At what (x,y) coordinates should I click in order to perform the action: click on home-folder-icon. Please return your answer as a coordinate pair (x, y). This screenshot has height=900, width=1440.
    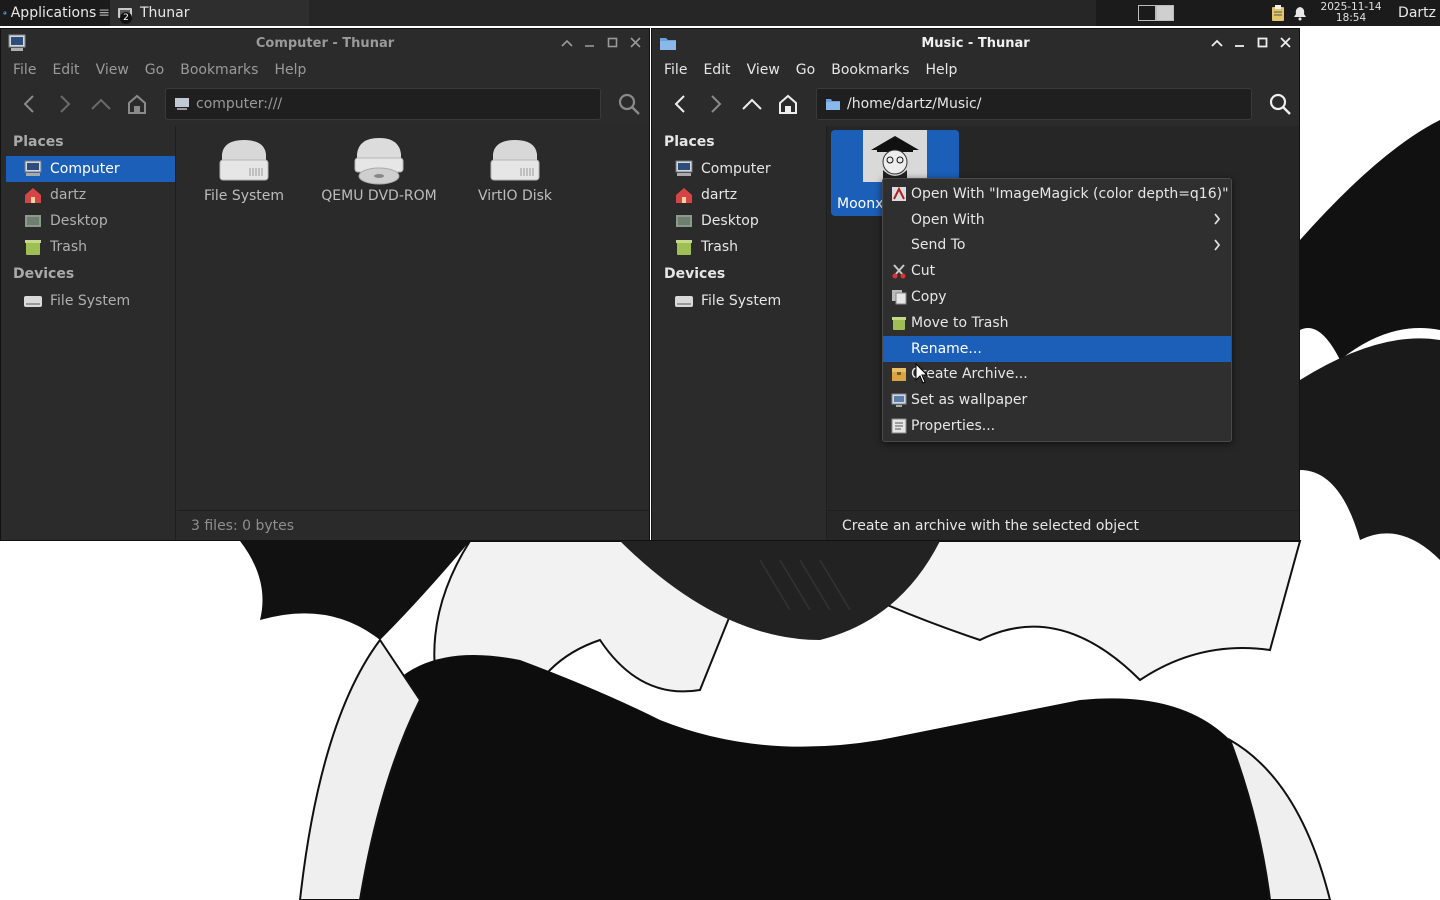
    Looking at the image, I should click on (33, 195).